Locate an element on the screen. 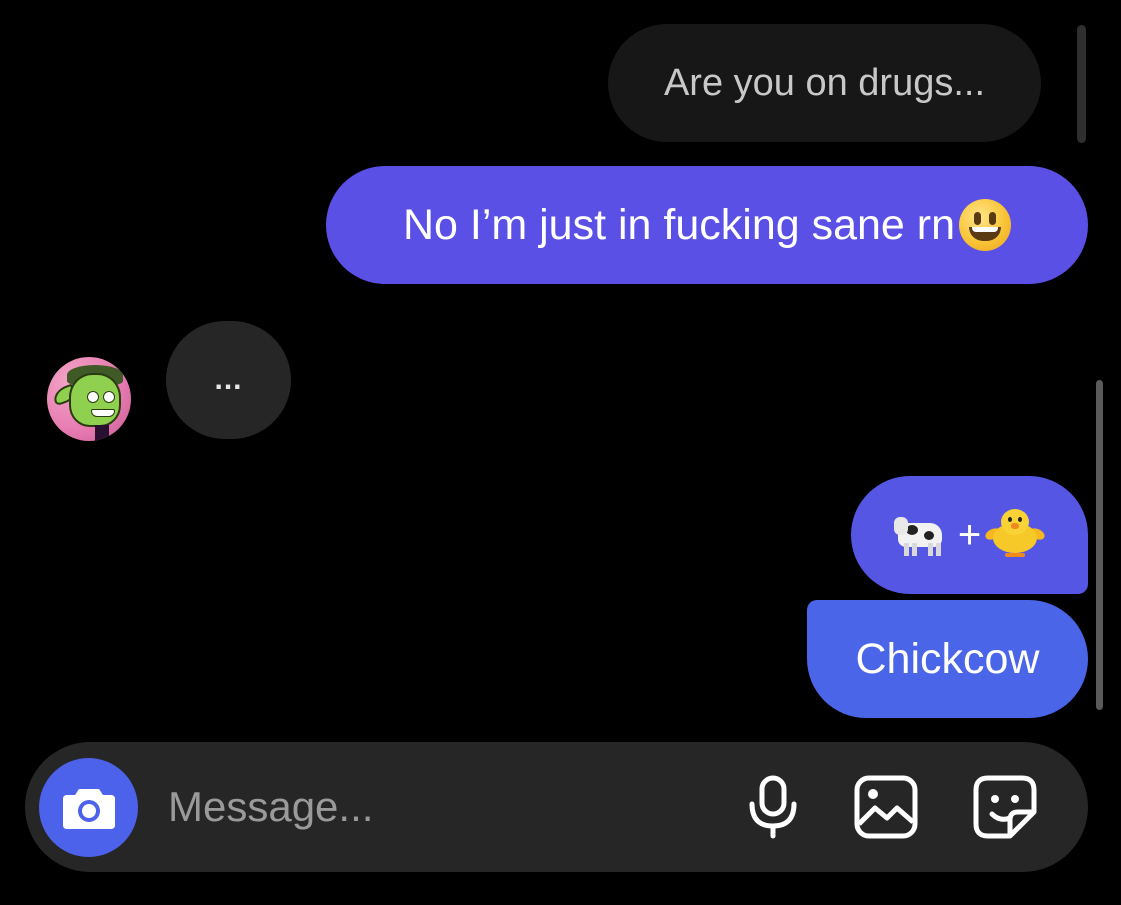 The image size is (1121, 905). plus-text: + is located at coordinates (969, 534).